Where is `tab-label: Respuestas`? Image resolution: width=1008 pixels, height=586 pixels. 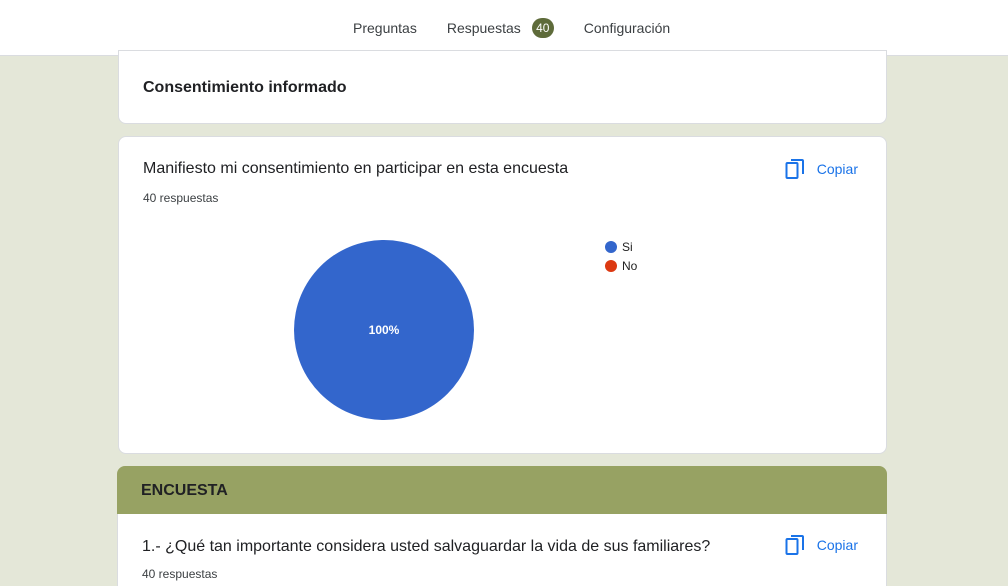
tab-label: Respuestas is located at coordinates (483, 28).